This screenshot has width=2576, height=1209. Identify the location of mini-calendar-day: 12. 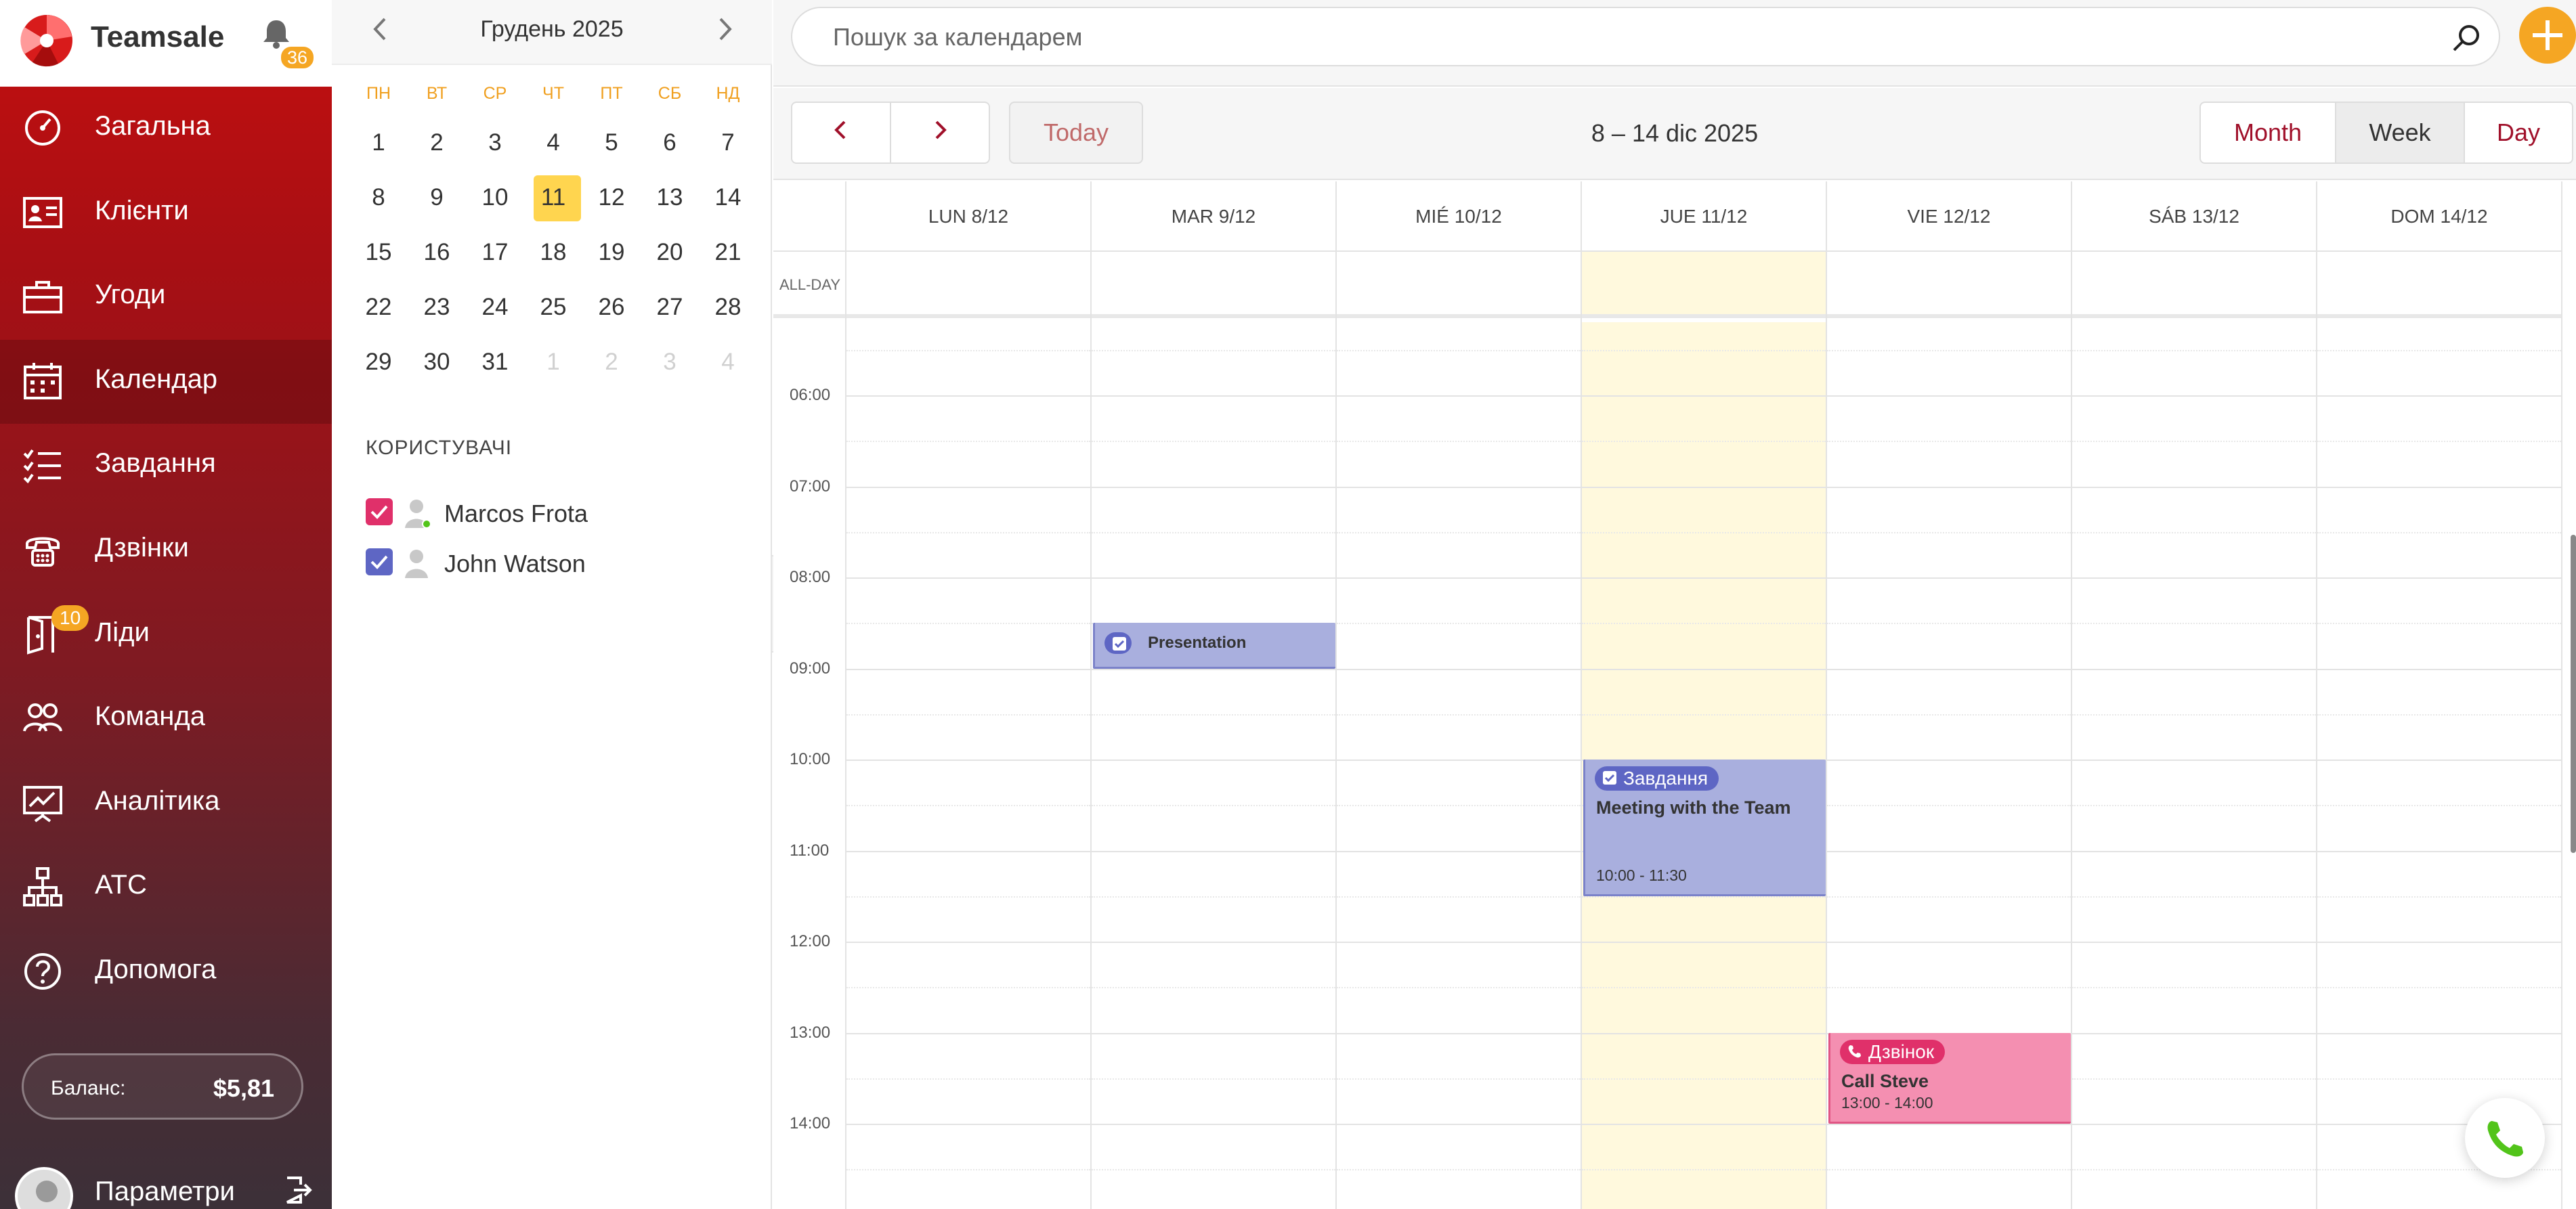
(611, 197).